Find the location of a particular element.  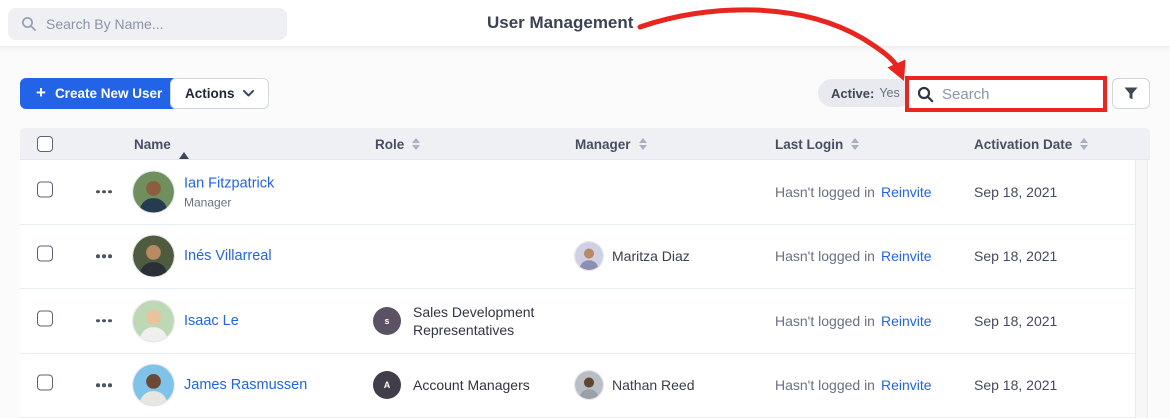

user-name-link: James Rasmussen is located at coordinates (245, 385).